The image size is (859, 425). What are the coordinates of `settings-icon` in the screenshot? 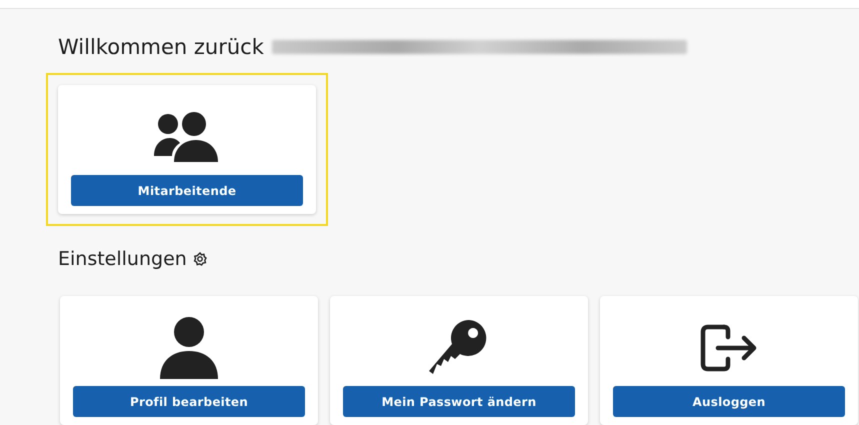 It's located at (199, 259).